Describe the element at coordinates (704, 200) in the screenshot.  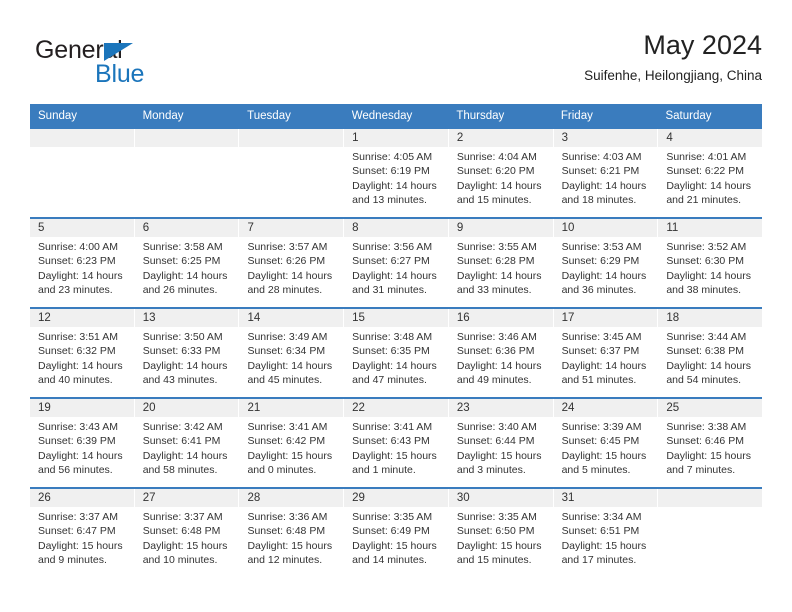
I see `daylight-line-2: and 21 minutes.` at that location.